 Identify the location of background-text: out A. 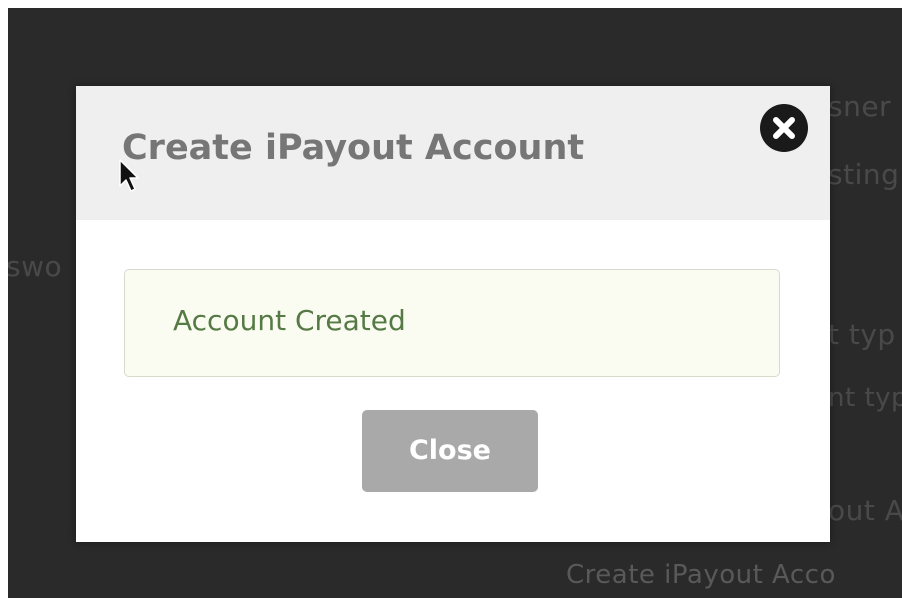
(865, 510).